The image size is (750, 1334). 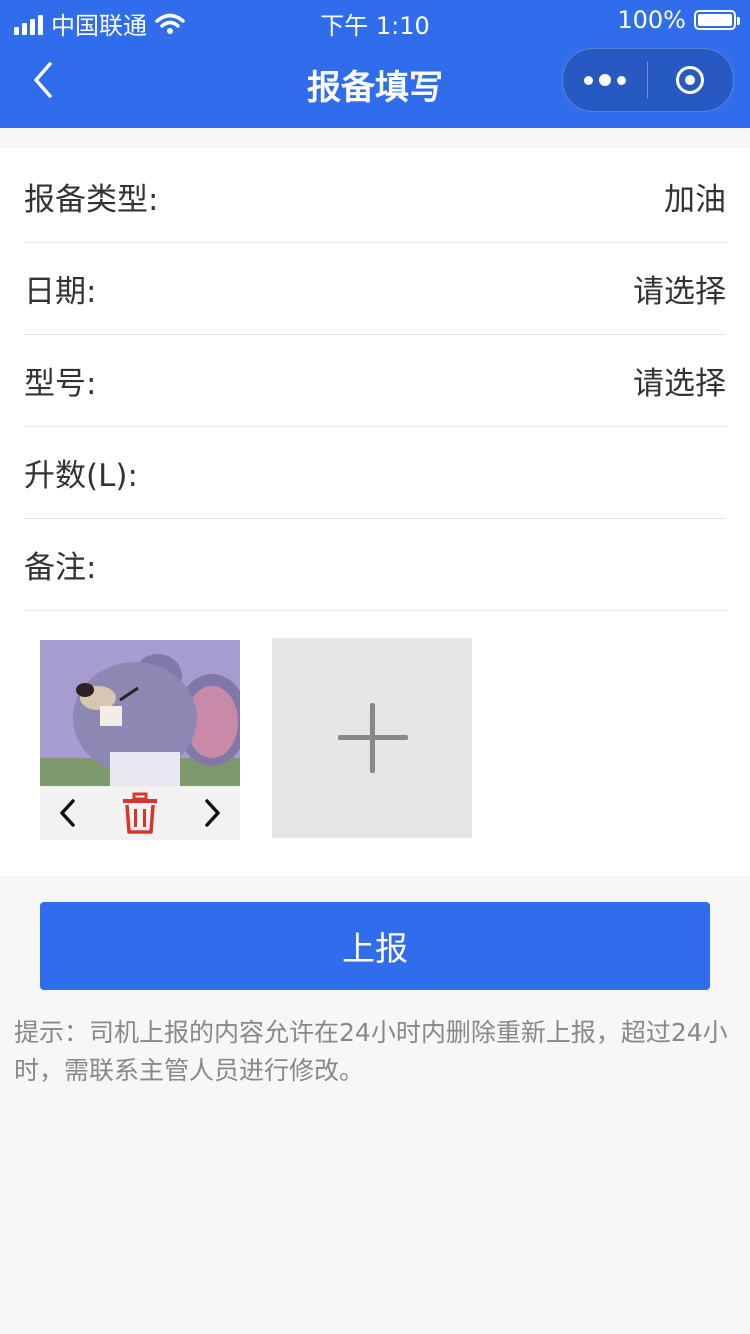 I want to click on header: 中国联通 下午 1:10 100% 报备填写, so click(x=375, y=64).